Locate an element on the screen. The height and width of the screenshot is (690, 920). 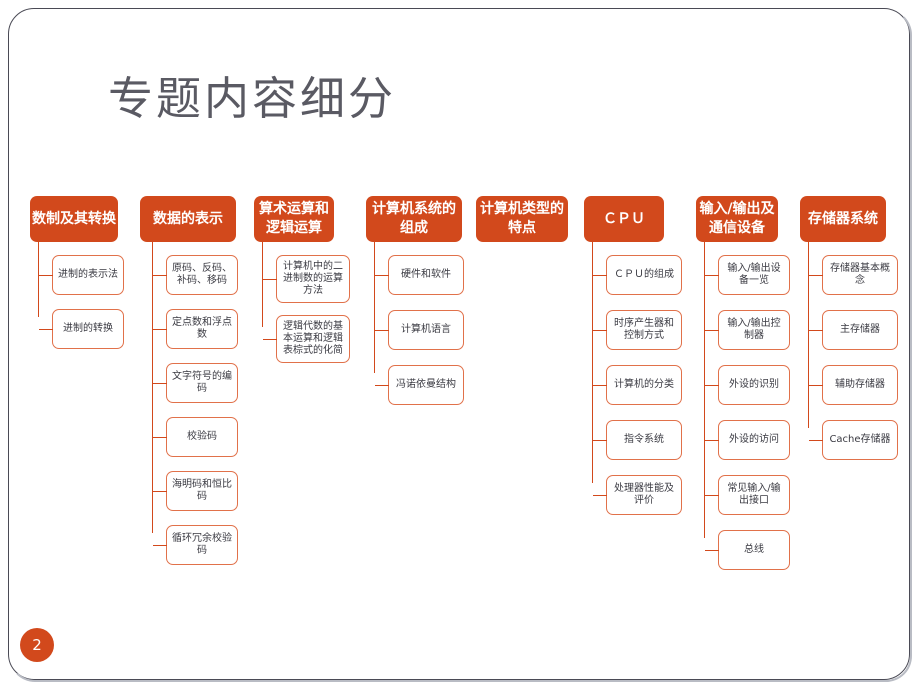
diagram-child-label: 外设的访问 is located at coordinates (754, 439).